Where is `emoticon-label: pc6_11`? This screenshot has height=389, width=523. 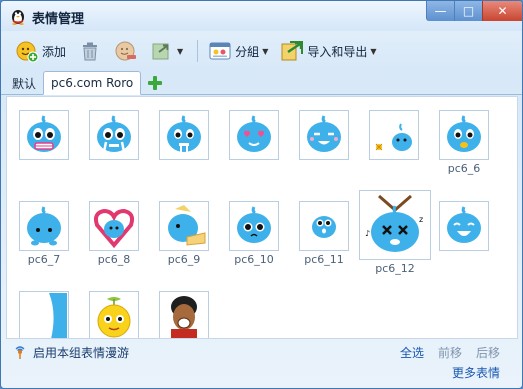 emoticon-label: pc6_11 is located at coordinates (324, 259).